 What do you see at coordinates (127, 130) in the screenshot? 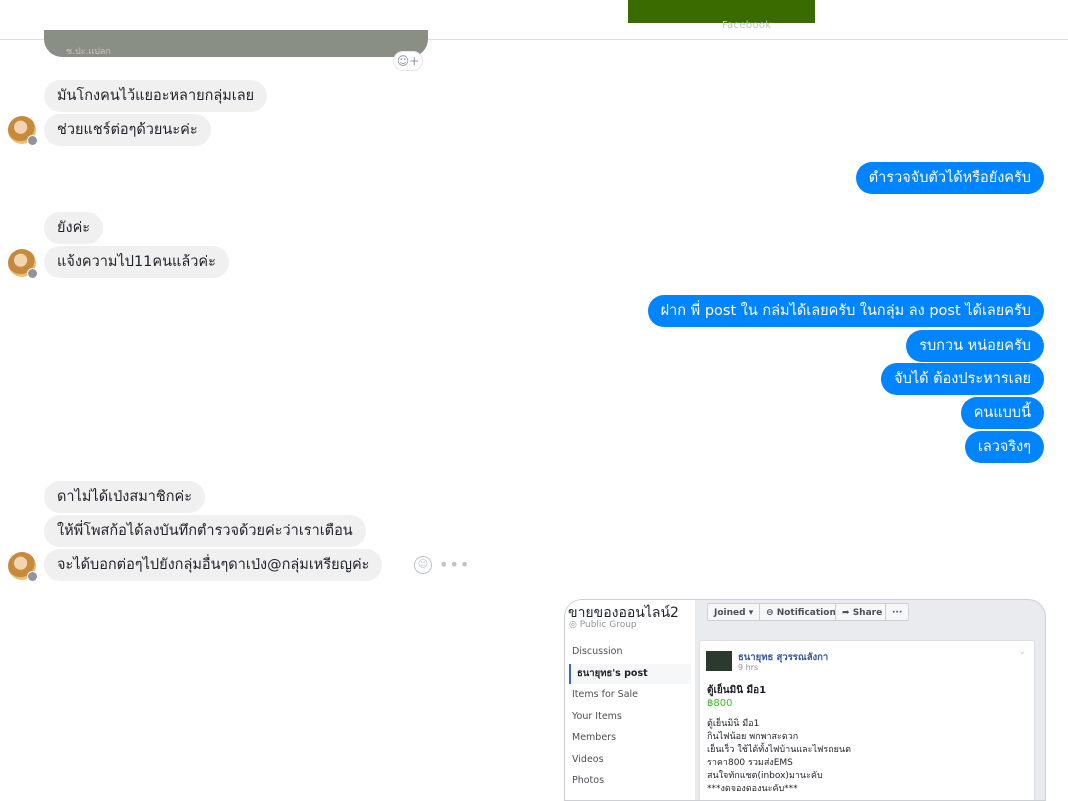
I see `received-message: ช่วยแชร์ต่อๆด้วยนะค่ะ` at bounding box center [127, 130].